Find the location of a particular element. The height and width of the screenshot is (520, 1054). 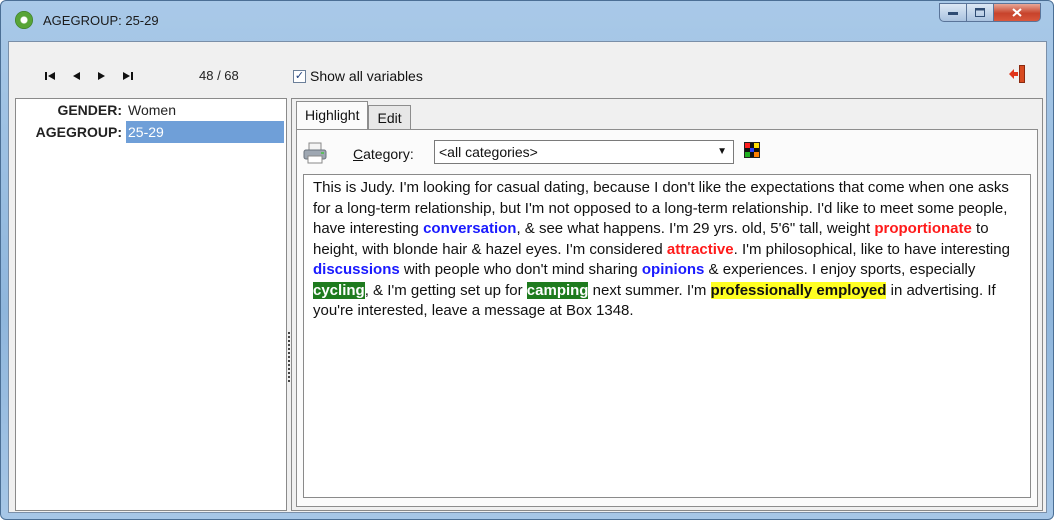

window-controls is located at coordinates (990, 13).